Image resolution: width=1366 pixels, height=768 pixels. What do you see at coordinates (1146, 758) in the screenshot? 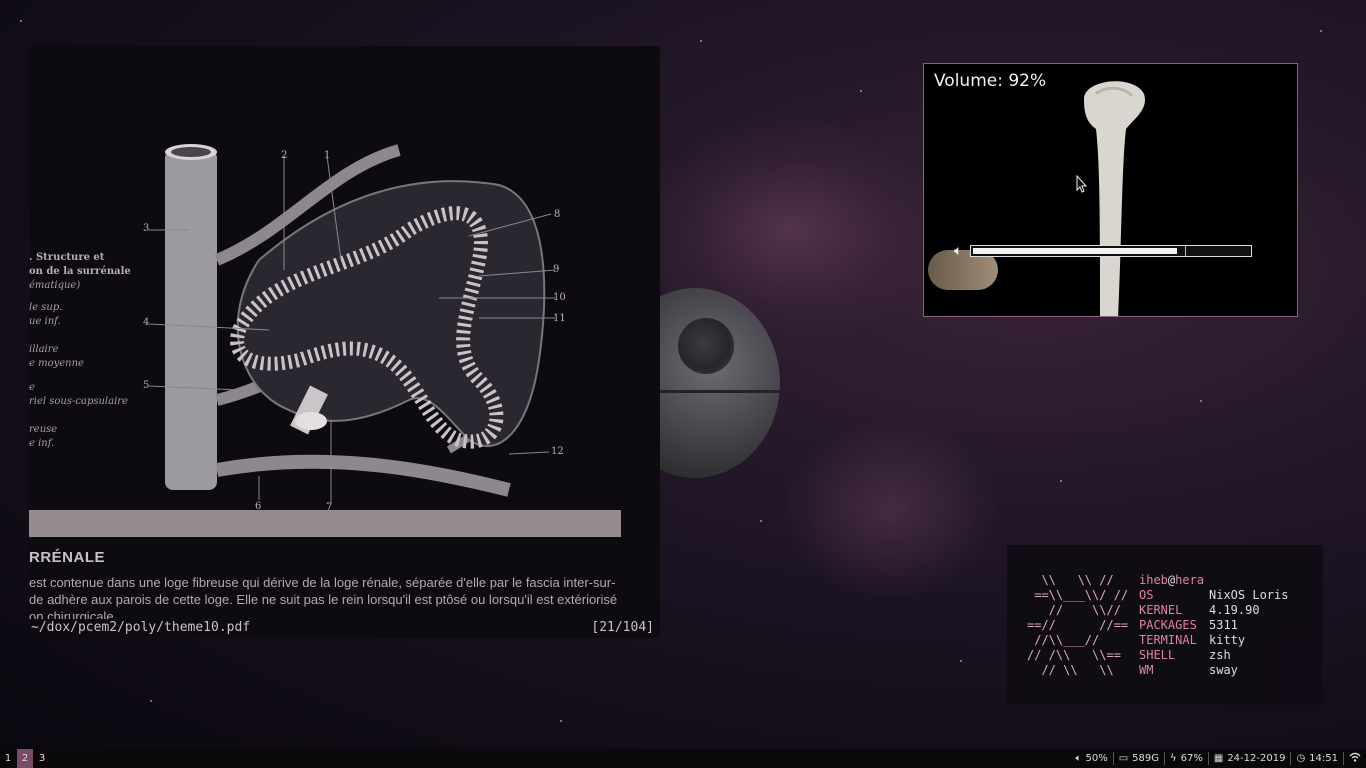
I see `disk-value: 589G` at bounding box center [1146, 758].